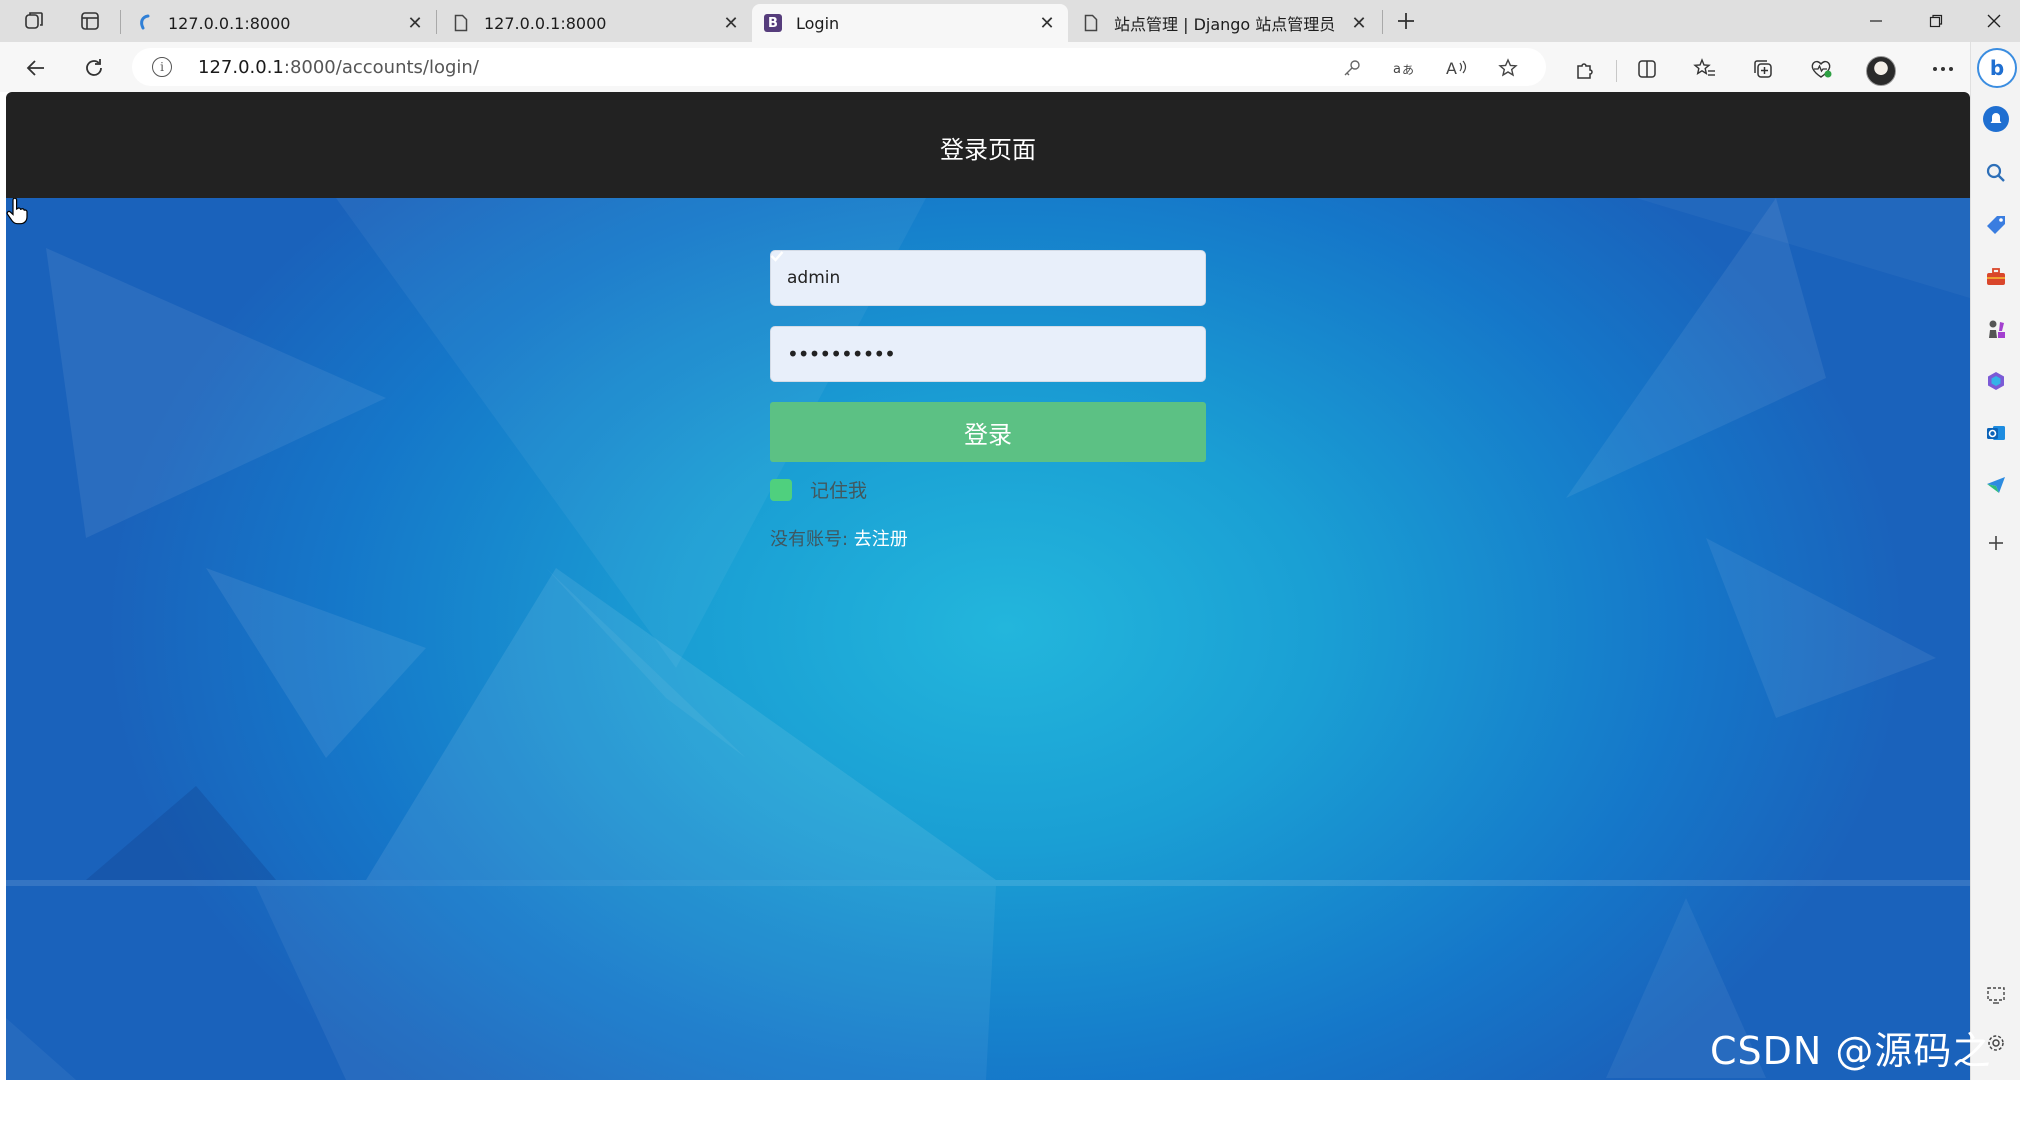  Describe the element at coordinates (1406, 21) in the screenshot. I see `new-tab-icon` at that location.